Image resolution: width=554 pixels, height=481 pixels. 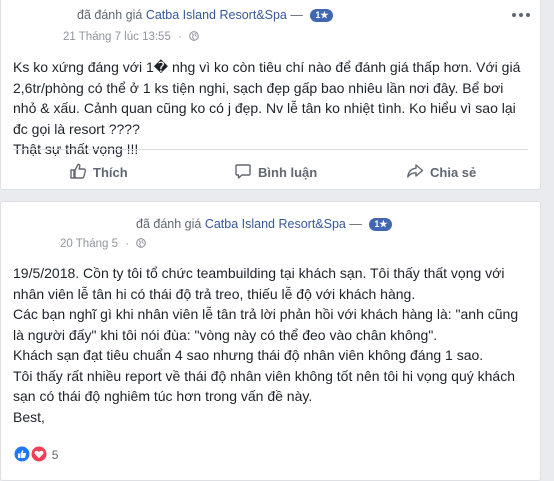 I want to click on share-label: Chia sẻ, so click(x=453, y=172).